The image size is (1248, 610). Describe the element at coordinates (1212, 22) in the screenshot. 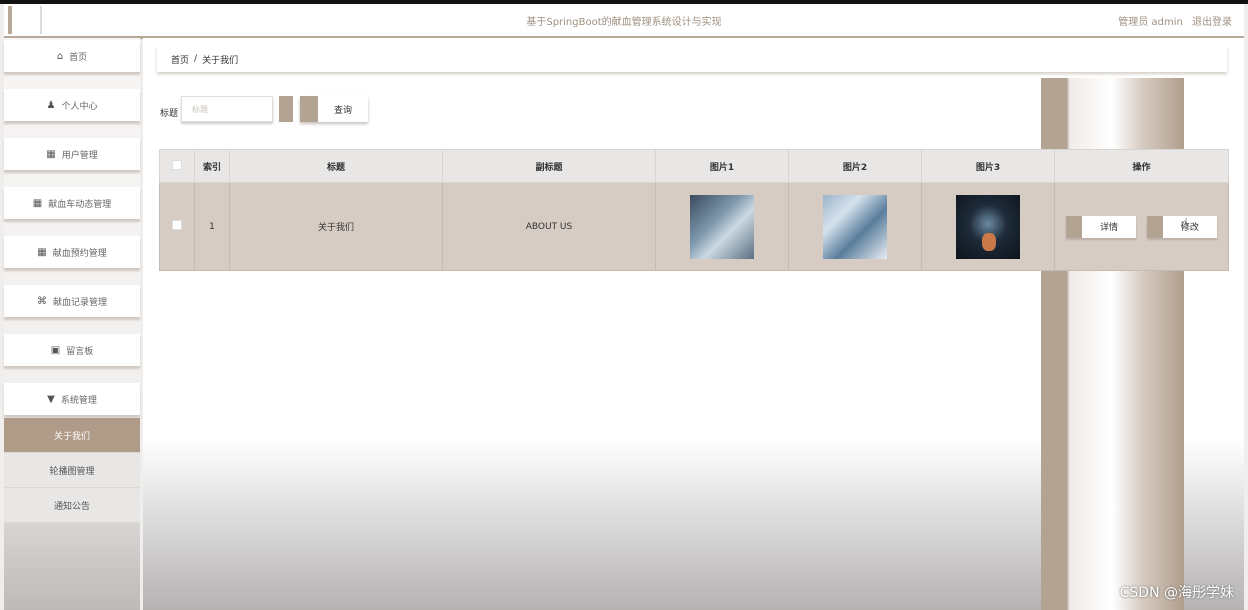

I see `logout-link: 退出登录` at that location.